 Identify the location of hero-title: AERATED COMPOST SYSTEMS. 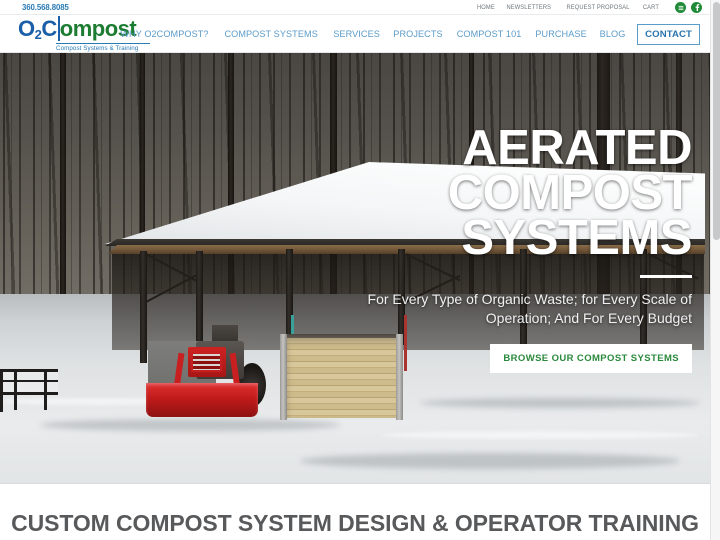
(527, 193).